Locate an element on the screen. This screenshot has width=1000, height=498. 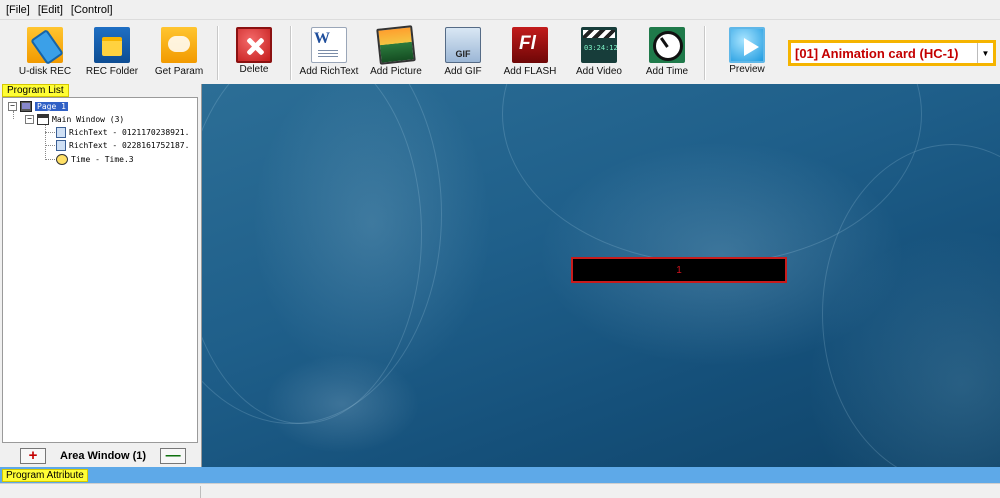
udisk-rec-label: U-disk REC is located at coordinates (45, 71).